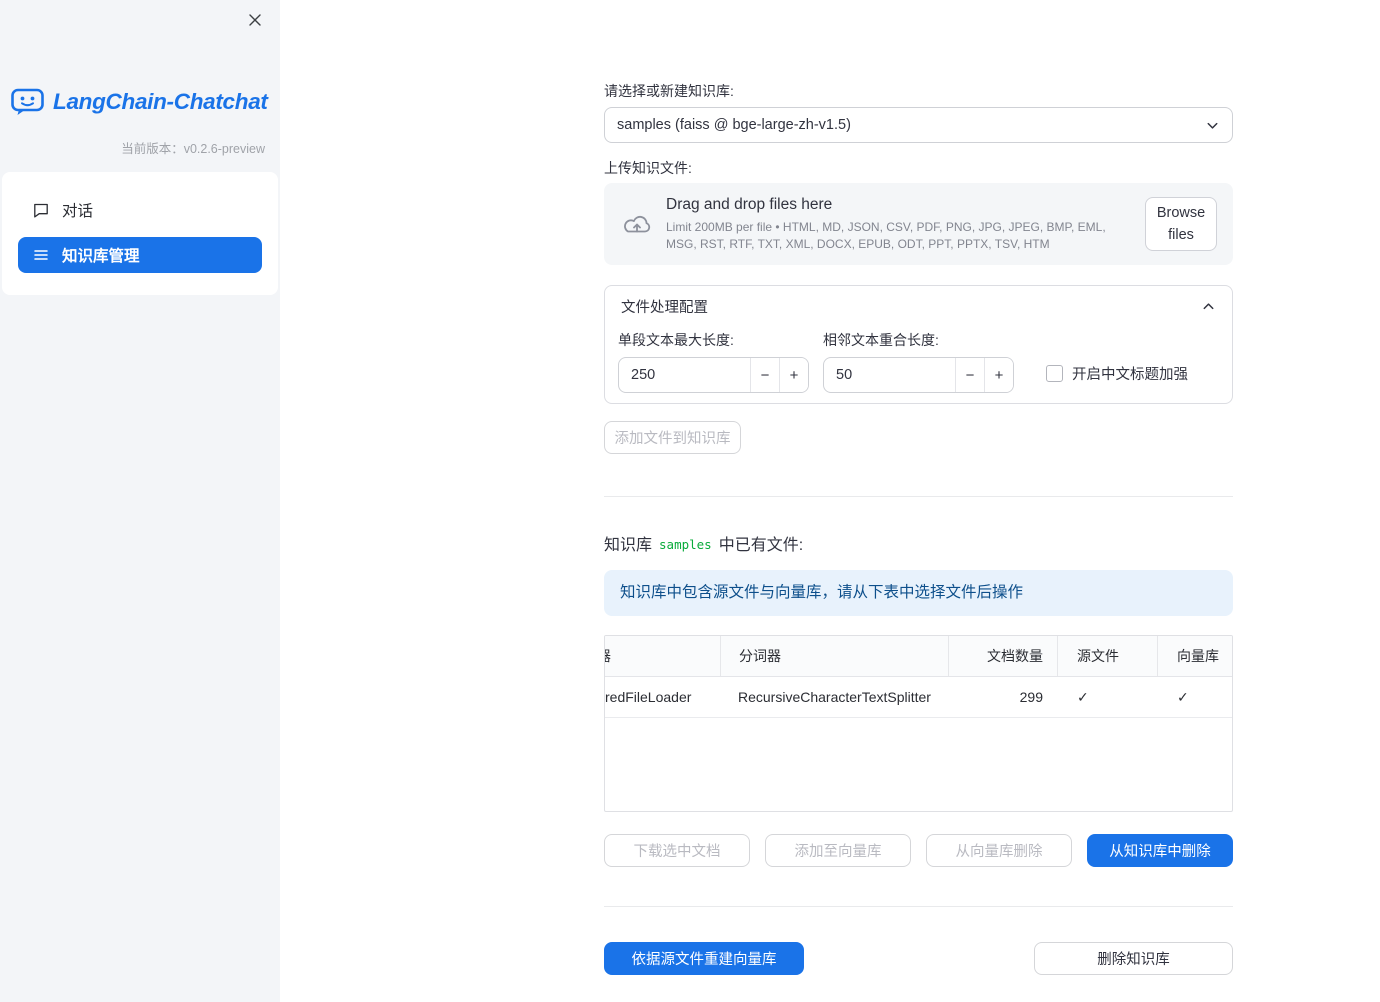  What do you see at coordinates (918, 125) in the screenshot?
I see `kb-select: samples (faiss @ bge-large-zh-v1.5)` at bounding box center [918, 125].